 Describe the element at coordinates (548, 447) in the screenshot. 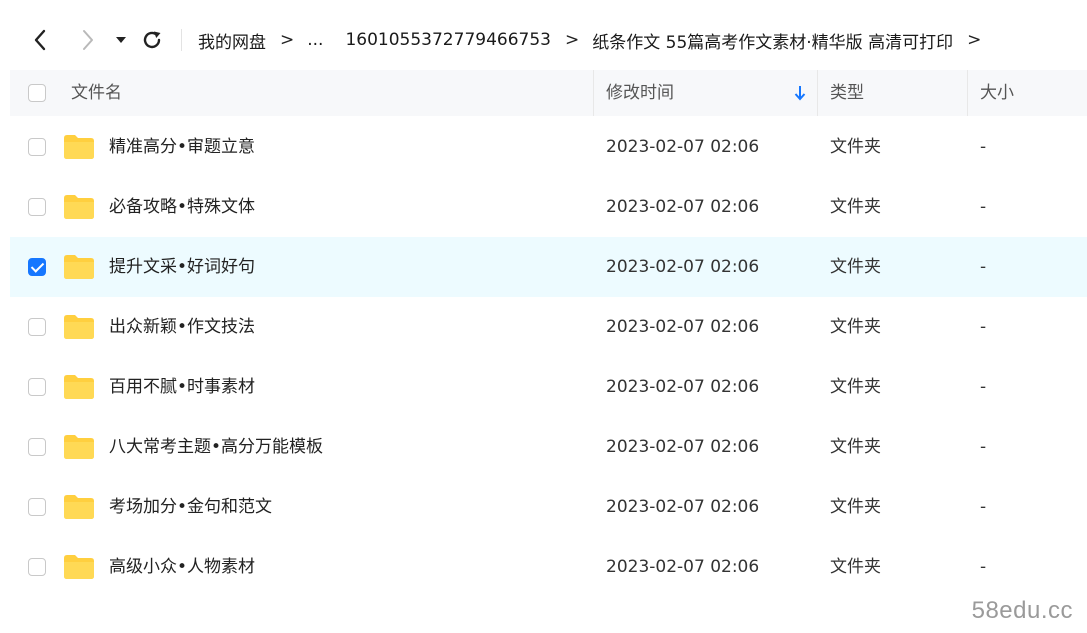

I see `table-row: 八大常考主题•高分万能模板 2023-02-07 02:06 文件夹 -` at that location.